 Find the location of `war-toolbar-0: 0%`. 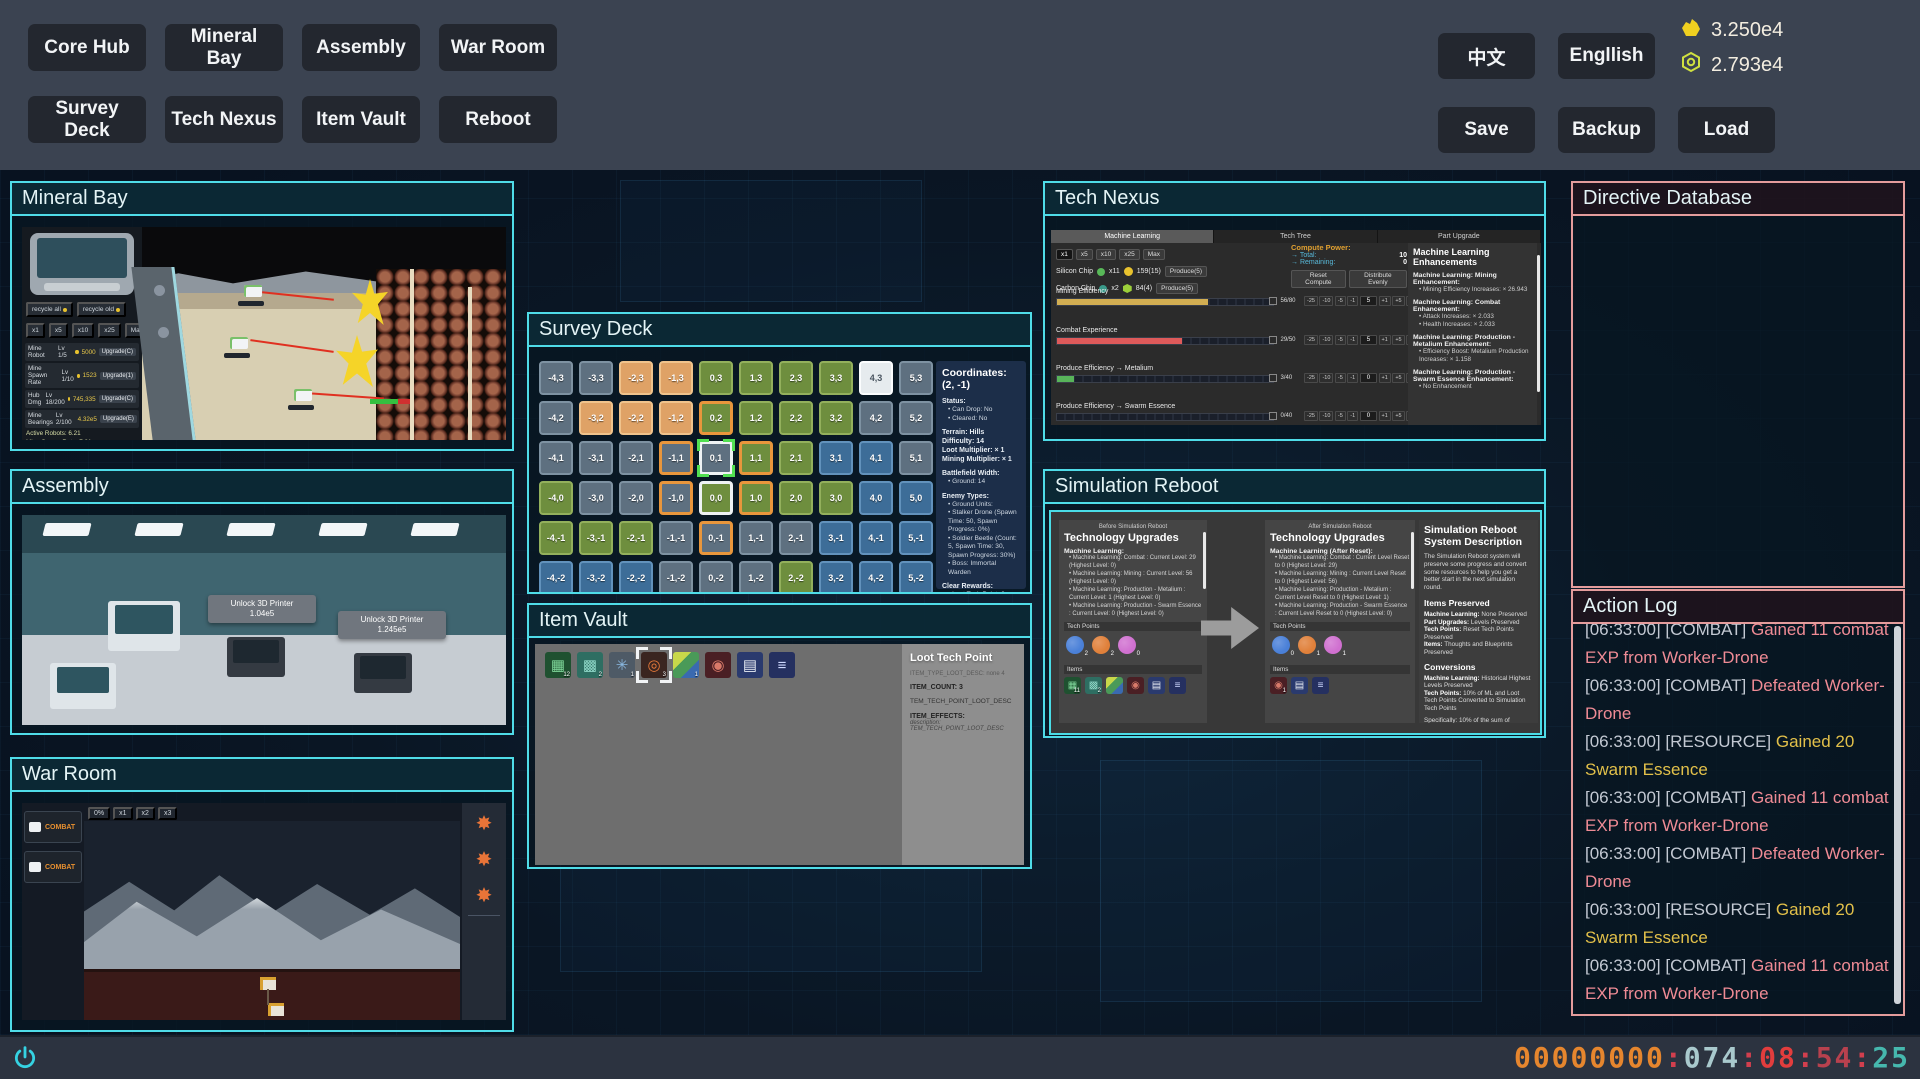

war-toolbar-0: 0% is located at coordinates (99, 813).